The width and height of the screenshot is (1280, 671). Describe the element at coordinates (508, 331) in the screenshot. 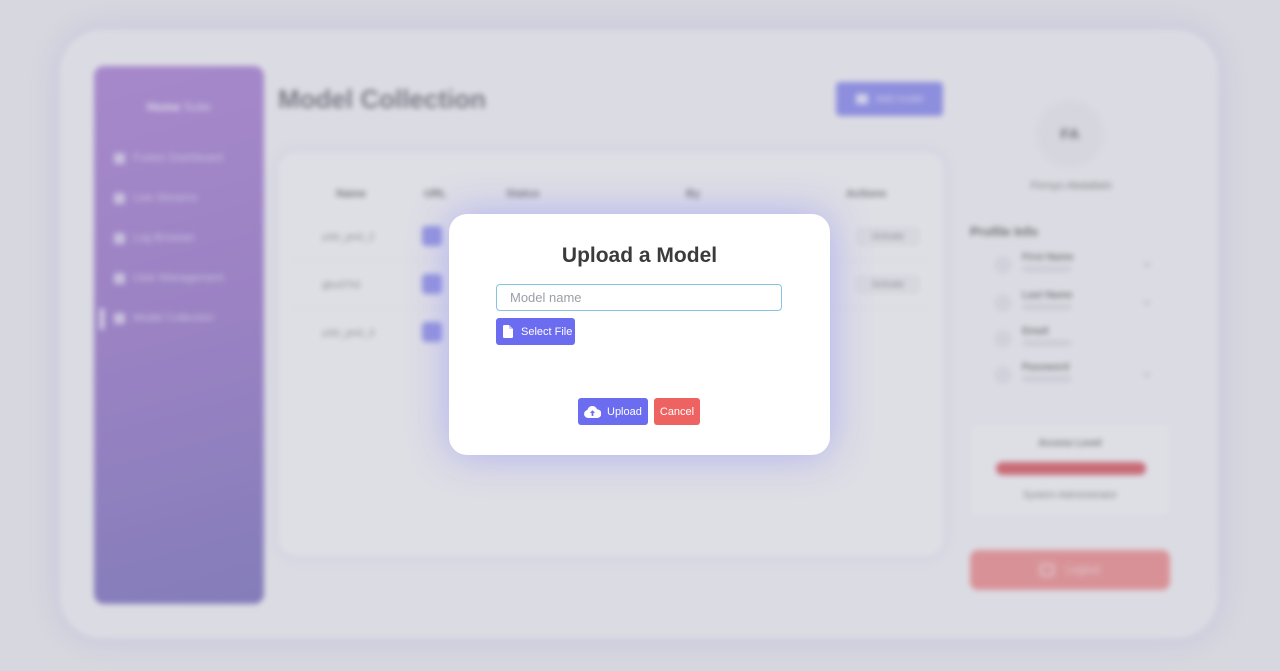

I see `file-icon` at that location.